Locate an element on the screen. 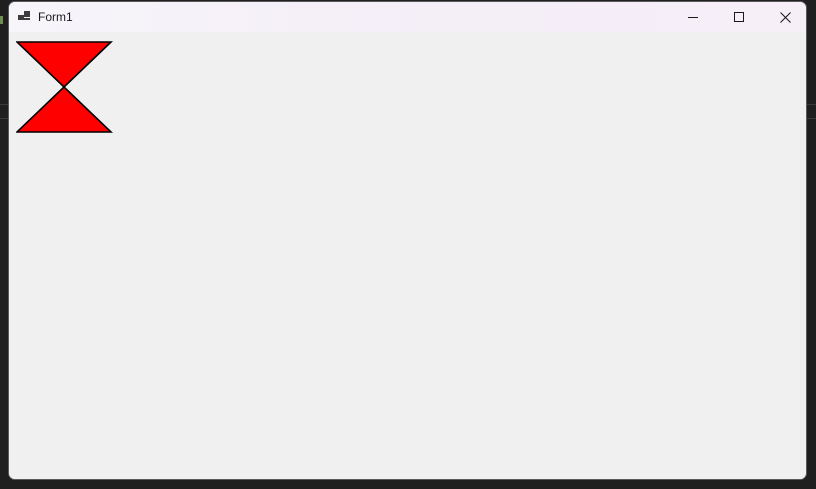 Image resolution: width=816 pixels, height=489 pixels. hourglass-shape is located at coordinates (64, 87).